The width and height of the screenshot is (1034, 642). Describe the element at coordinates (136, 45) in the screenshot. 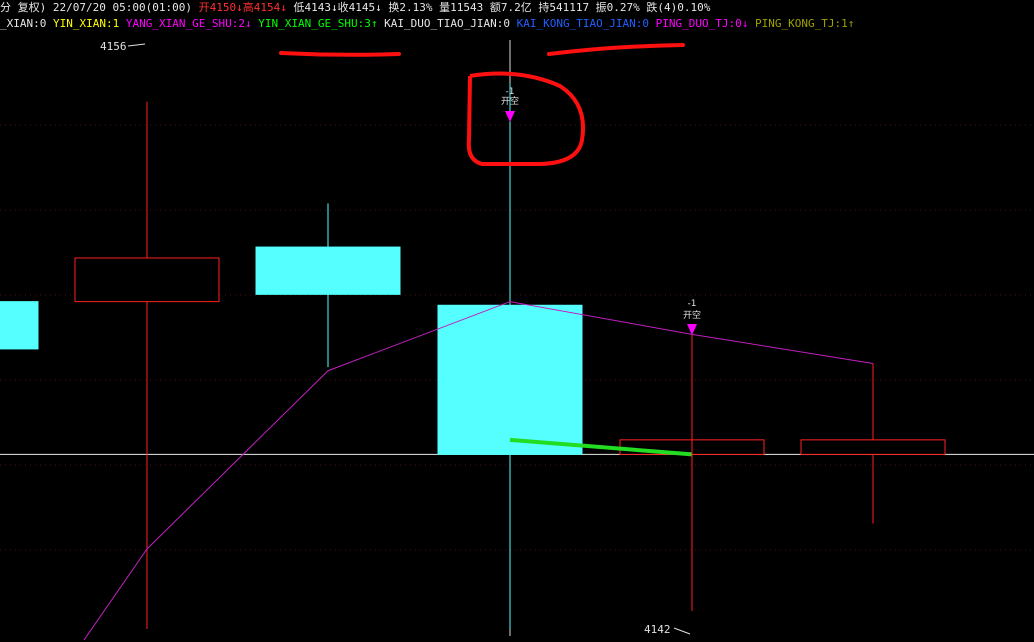

I see `high-price-pointer` at that location.